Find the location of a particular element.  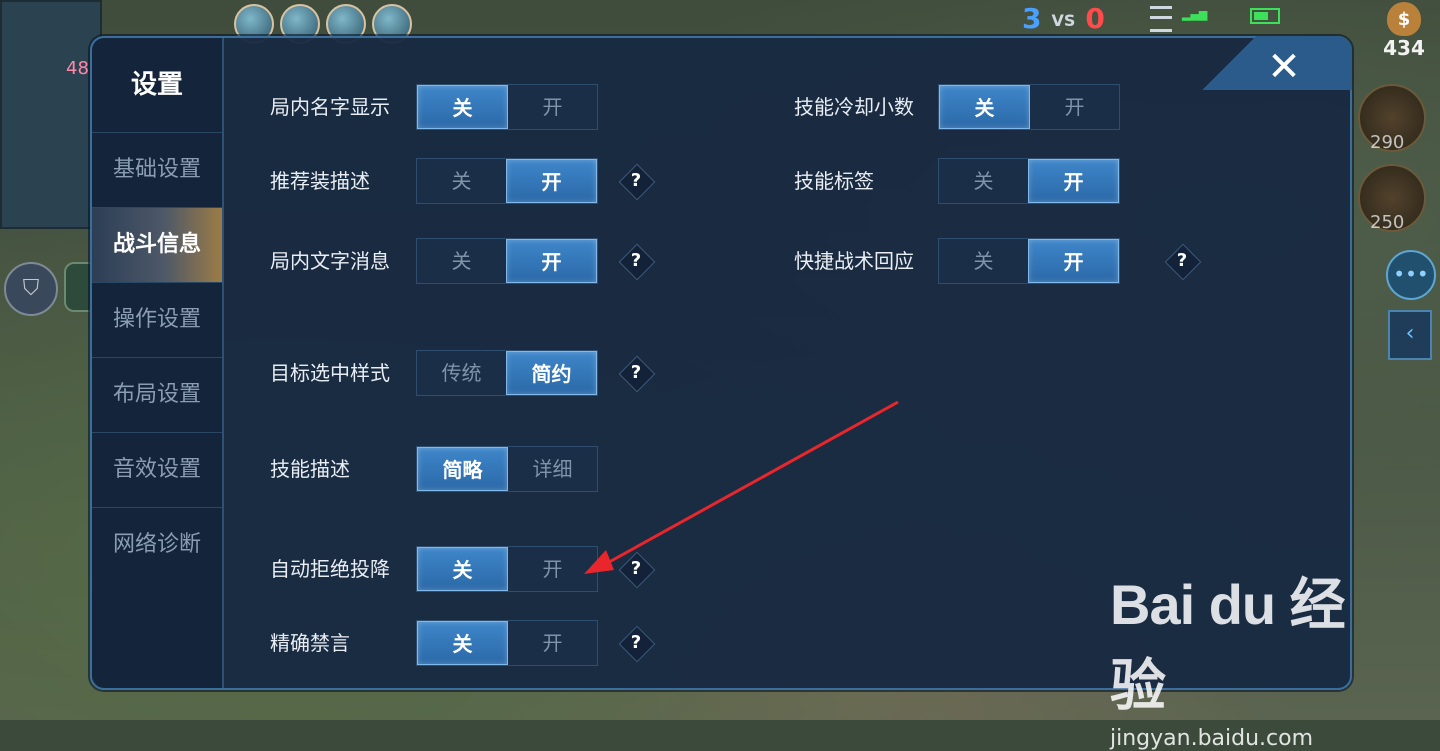

setting-row: 推荐装描述 关 开 ? is located at coordinates (500, 181).